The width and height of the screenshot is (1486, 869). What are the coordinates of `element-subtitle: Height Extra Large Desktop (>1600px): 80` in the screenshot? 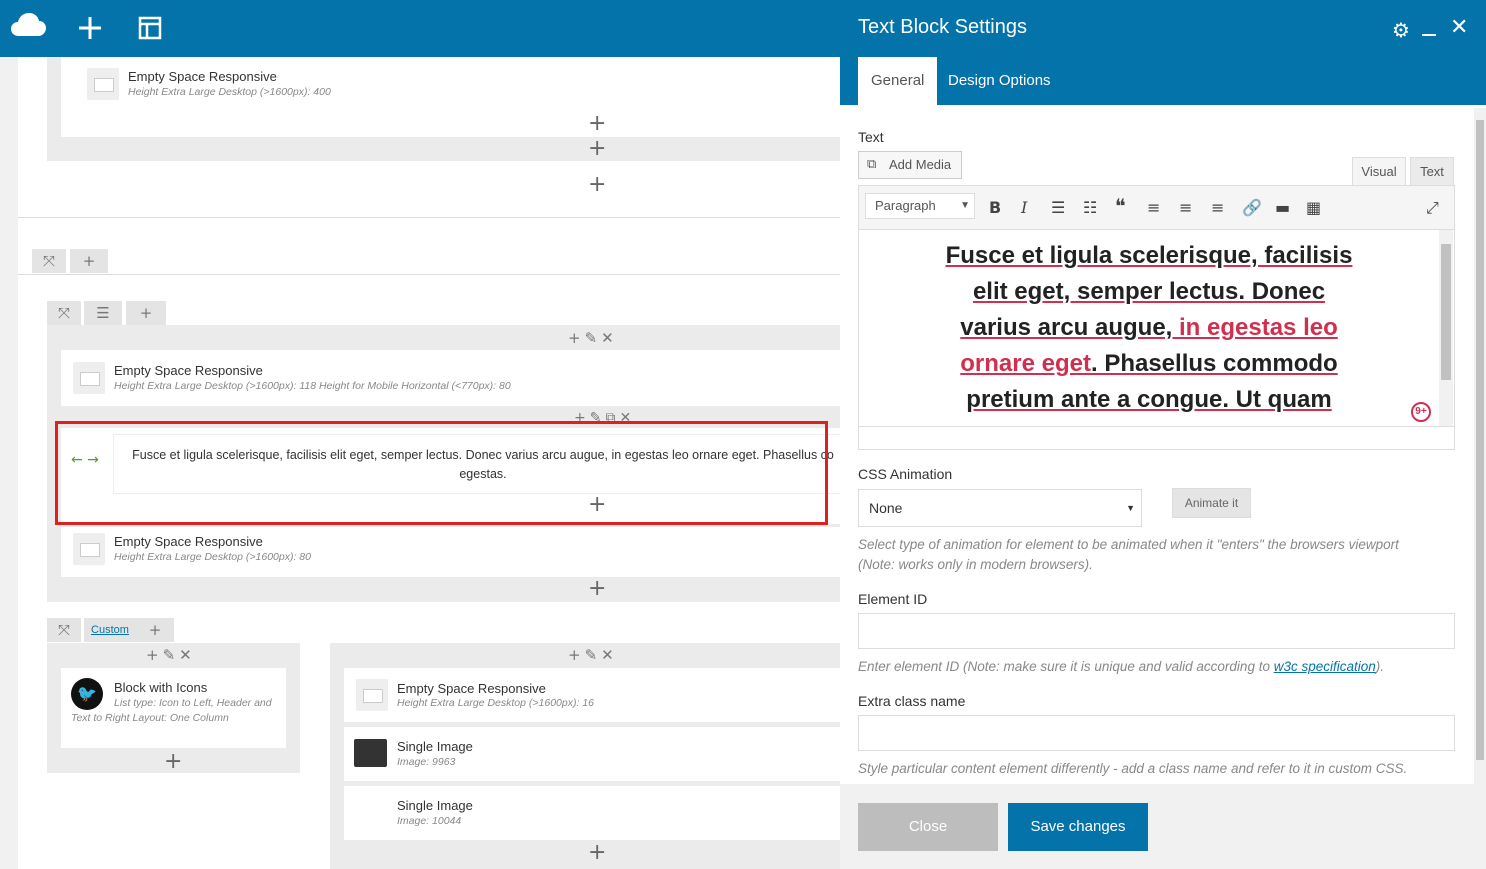 It's located at (212, 557).